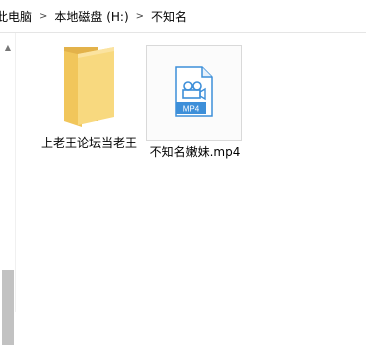 Image resolution: width=366 pixels, height=345 pixels. I want to click on breadcrumb-local-disk: 本地磁盘 (H:), so click(91, 16).